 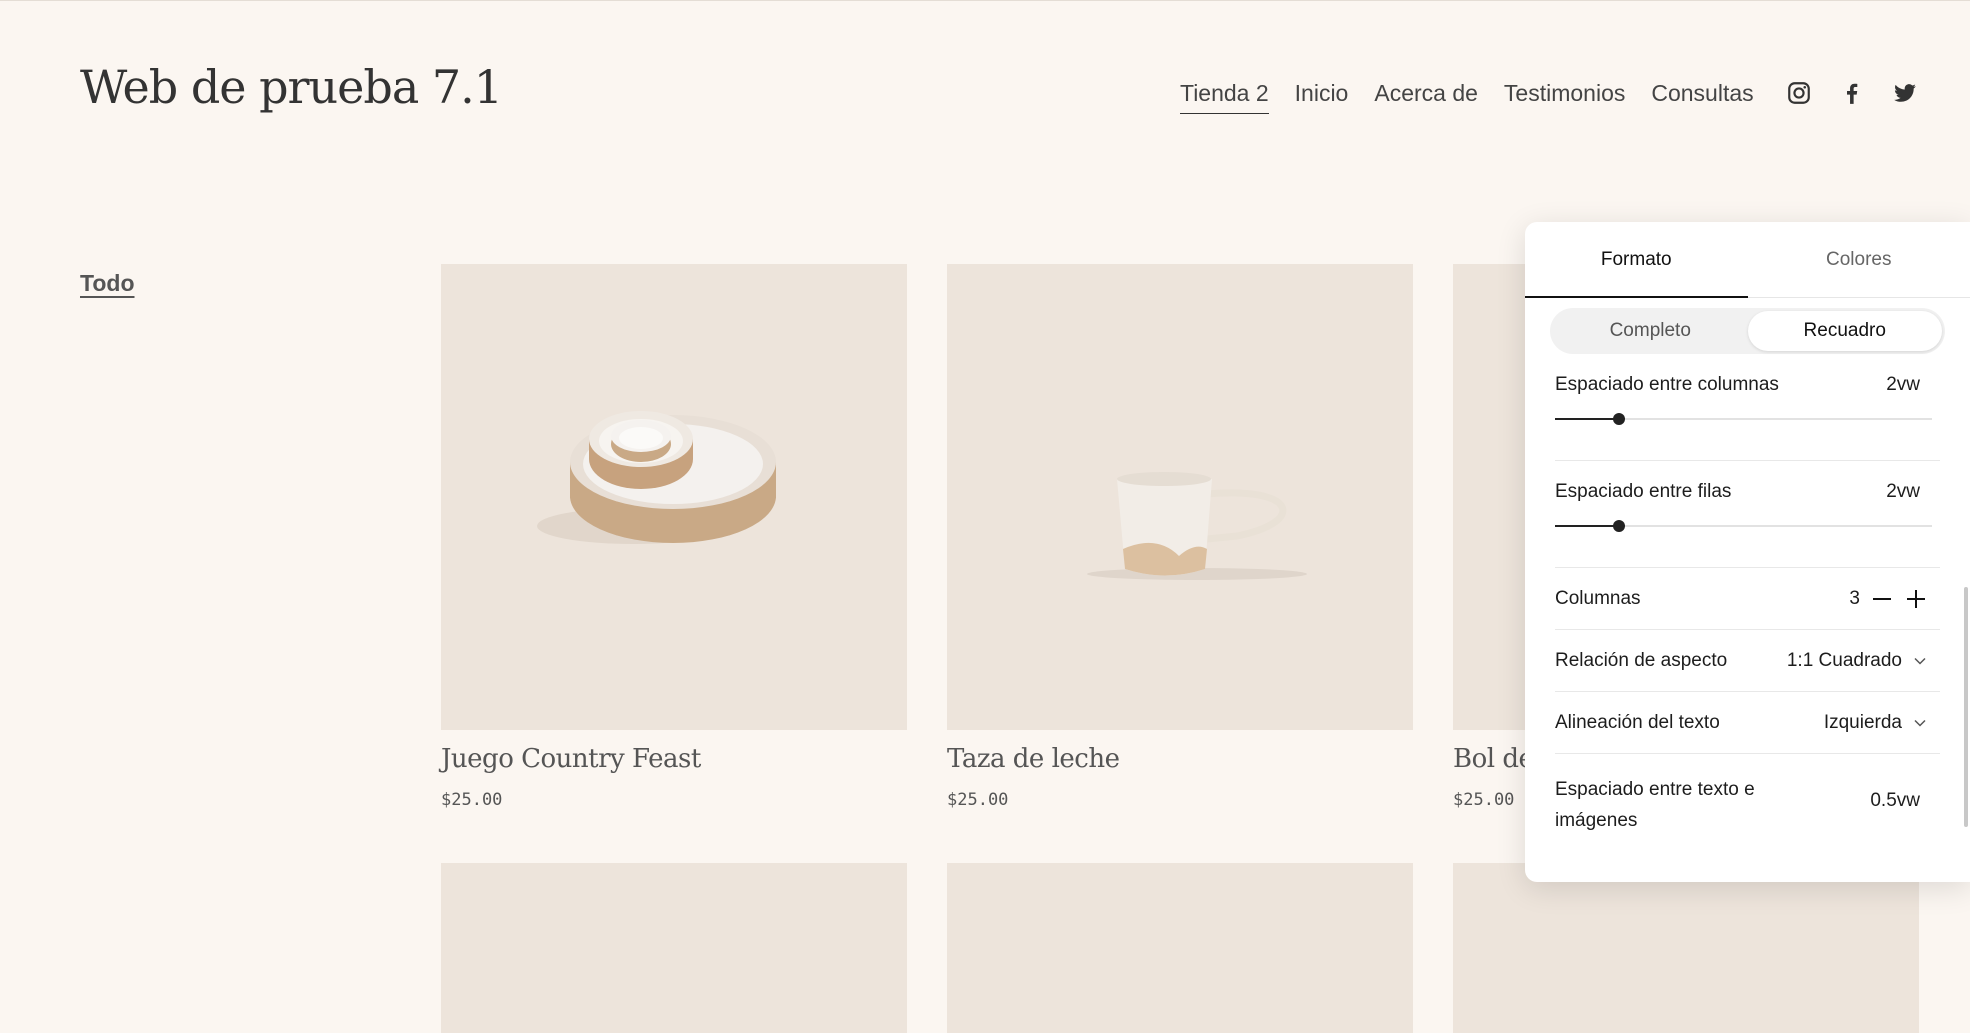 I want to click on aspect-ratio-value: 1:1 Cuadrado, so click(x=1844, y=660).